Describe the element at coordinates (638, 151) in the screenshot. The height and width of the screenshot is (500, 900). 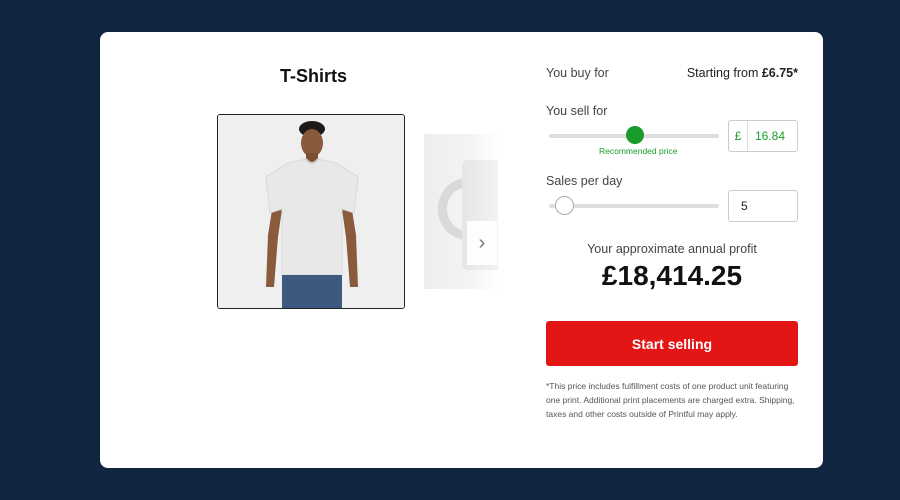
I see `recommended-price-label: Recommended price` at that location.